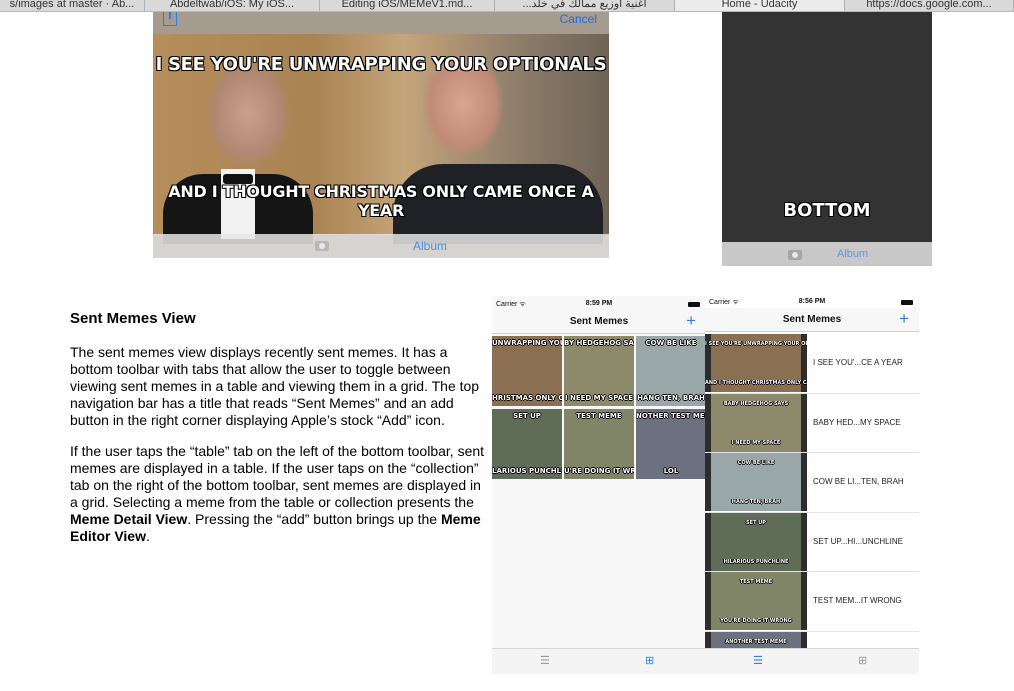 The height and width of the screenshot is (691, 1014). What do you see at coordinates (527, 398) in the screenshot?
I see `meme-bottom-text: HRISTMAS ONLY CA` at bounding box center [527, 398].